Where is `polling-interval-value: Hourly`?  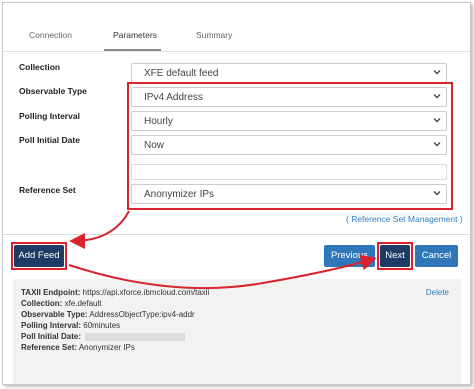 polling-interval-value: Hourly is located at coordinates (158, 121).